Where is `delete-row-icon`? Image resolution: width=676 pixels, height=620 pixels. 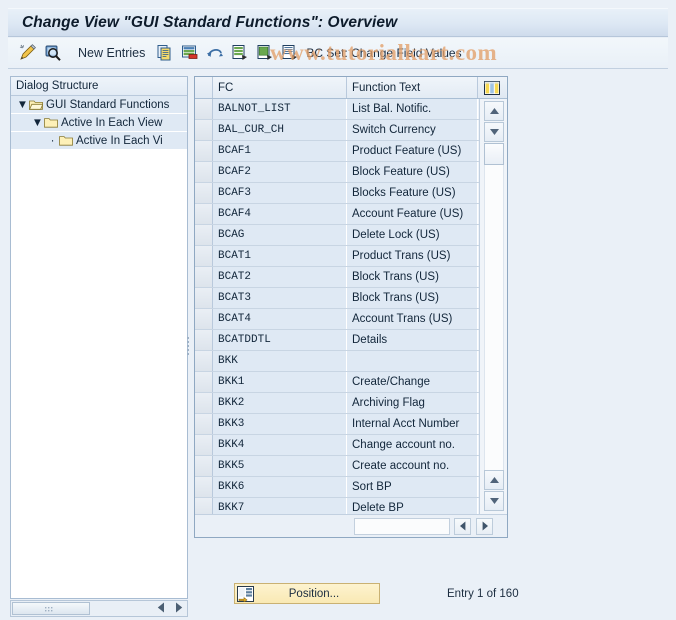
delete-row-icon is located at coordinates (190, 53).